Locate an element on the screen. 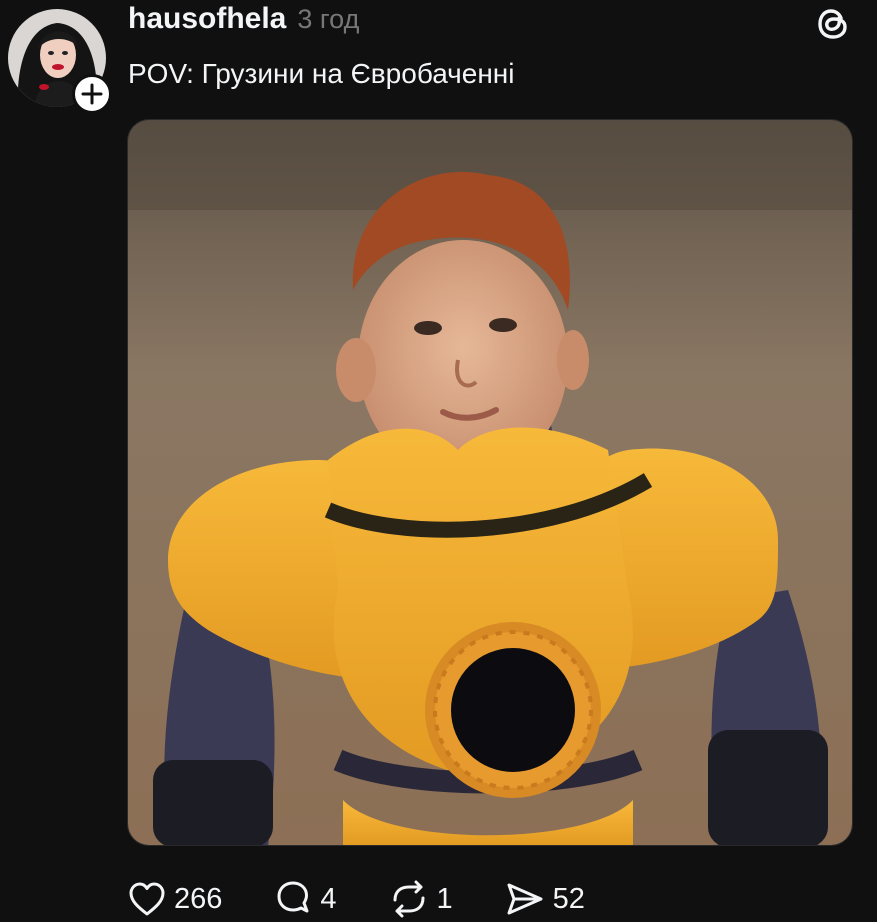 The height and width of the screenshot is (922, 877). comment-count: 4 is located at coordinates (328, 898).